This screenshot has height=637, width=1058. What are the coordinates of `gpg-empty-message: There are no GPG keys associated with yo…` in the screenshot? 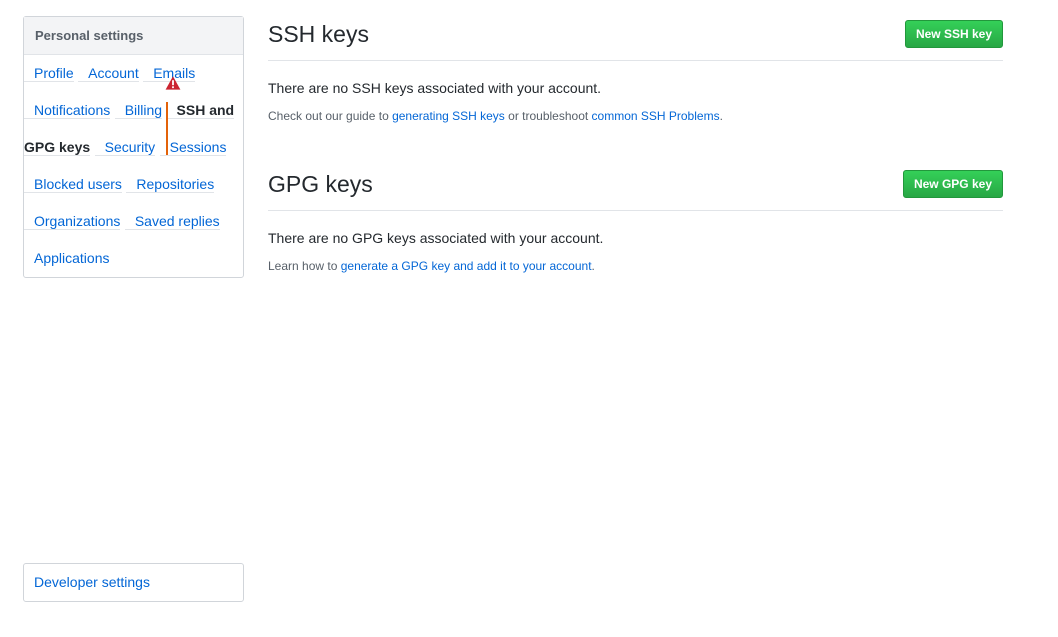 It's located at (436, 238).